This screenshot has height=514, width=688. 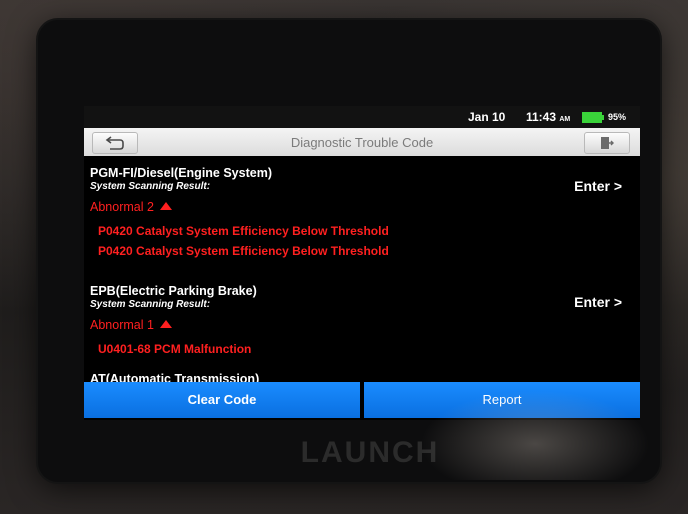 What do you see at coordinates (541, 117) in the screenshot?
I see `status-time-value: 11:43` at bounding box center [541, 117].